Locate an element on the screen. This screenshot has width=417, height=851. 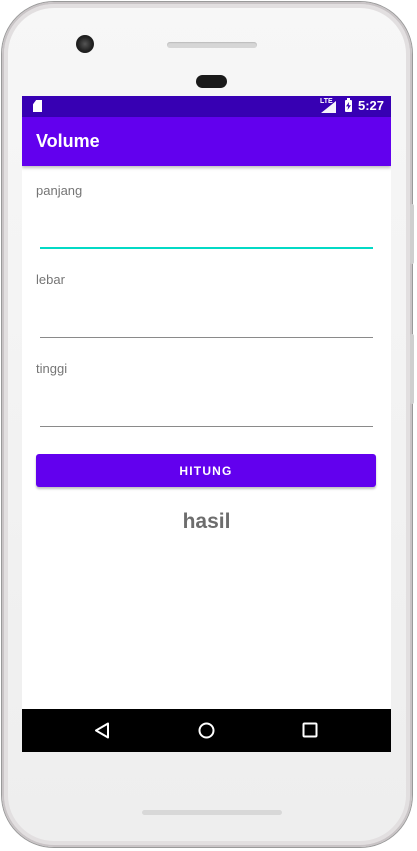
volume-button is located at coordinates (412, 369).